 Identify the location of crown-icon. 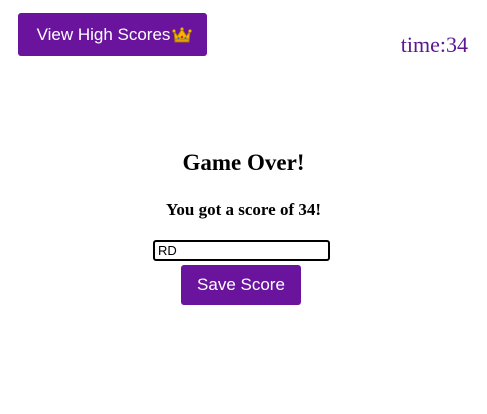
(182, 35).